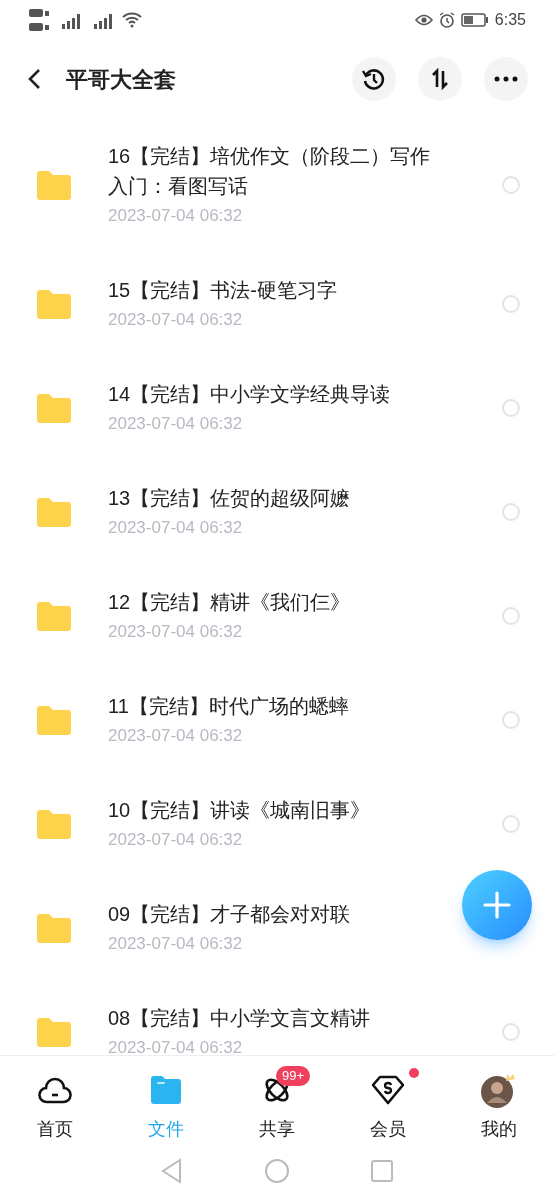  Describe the element at coordinates (498, 1103) in the screenshot. I see `nav-tab: 我的` at that location.